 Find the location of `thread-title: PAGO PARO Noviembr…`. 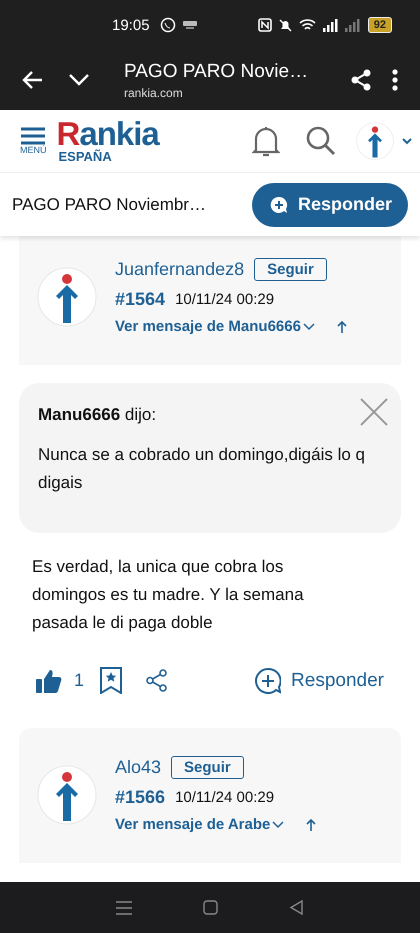

thread-title: PAGO PARO Noviembr… is located at coordinates (109, 204).